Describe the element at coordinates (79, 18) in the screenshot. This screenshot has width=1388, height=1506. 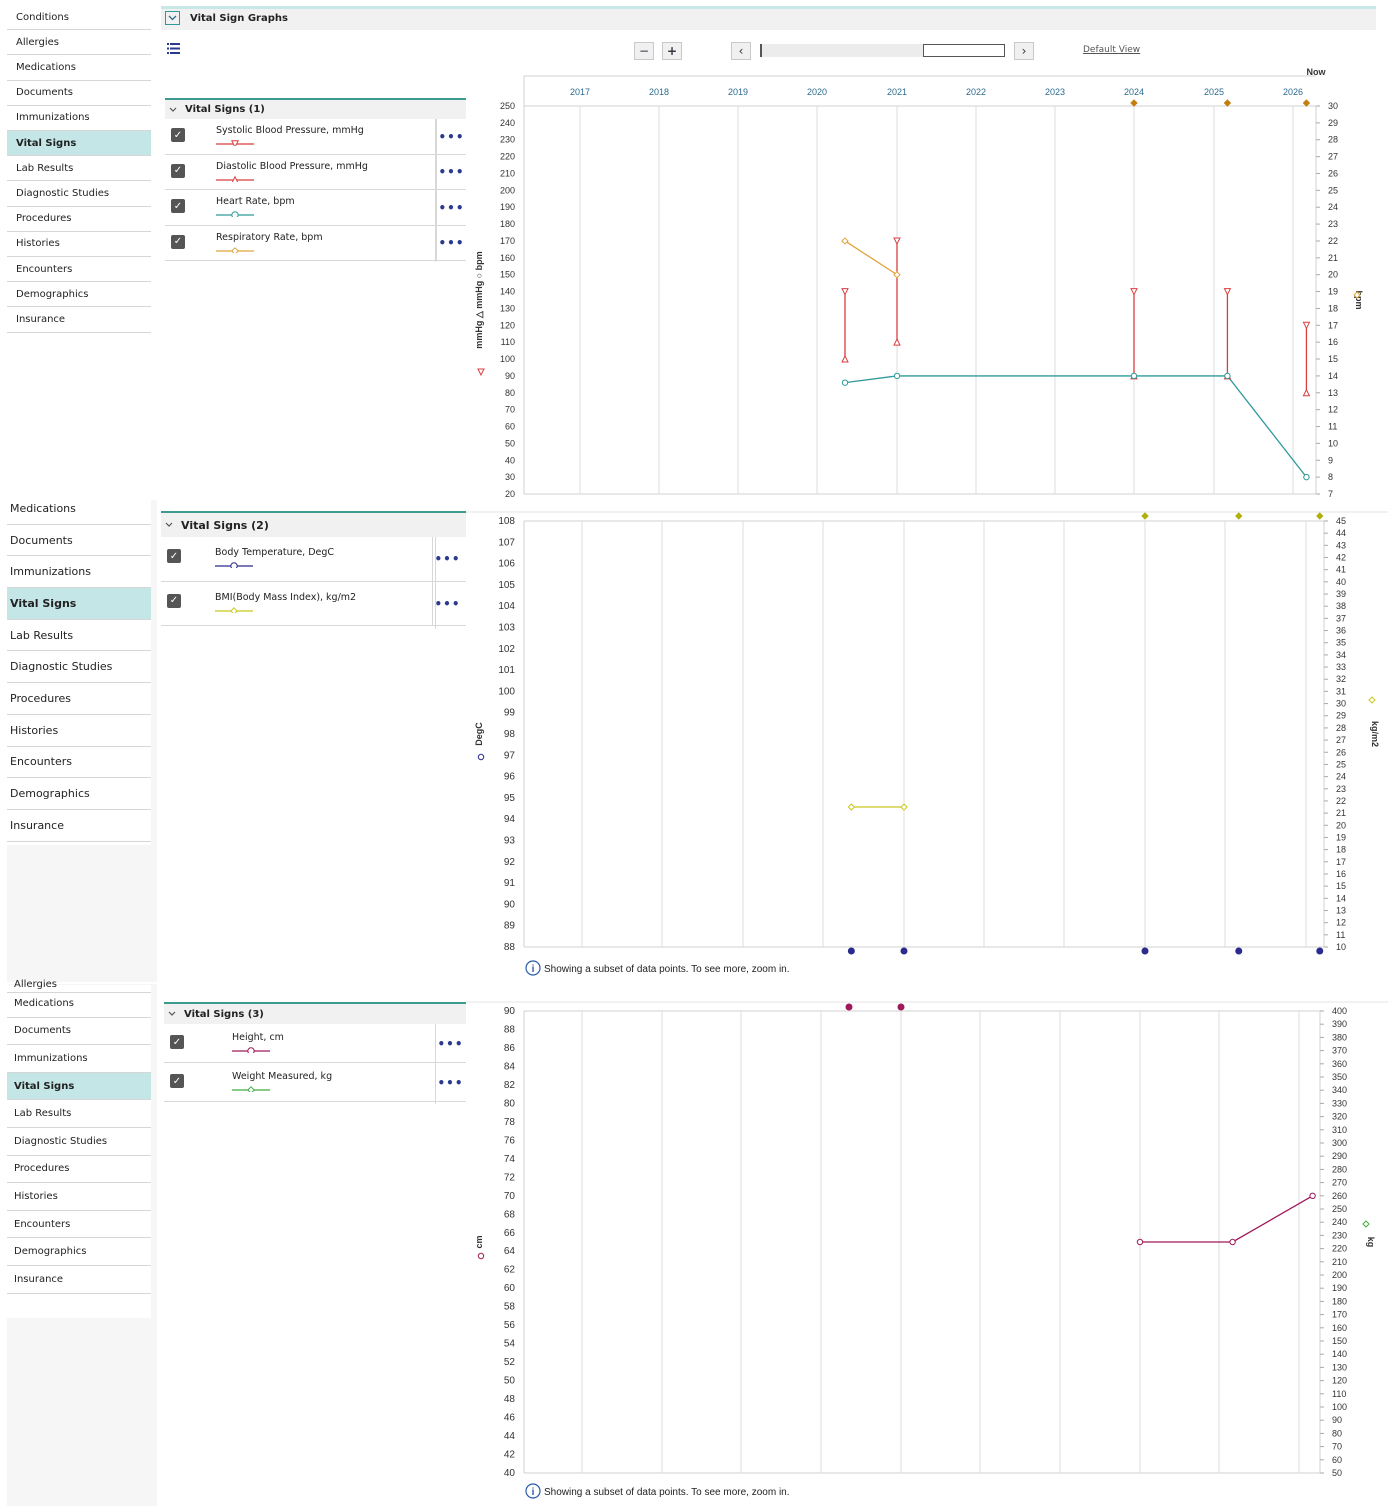
I see `sidebar-item-conditions: Conditions` at that location.